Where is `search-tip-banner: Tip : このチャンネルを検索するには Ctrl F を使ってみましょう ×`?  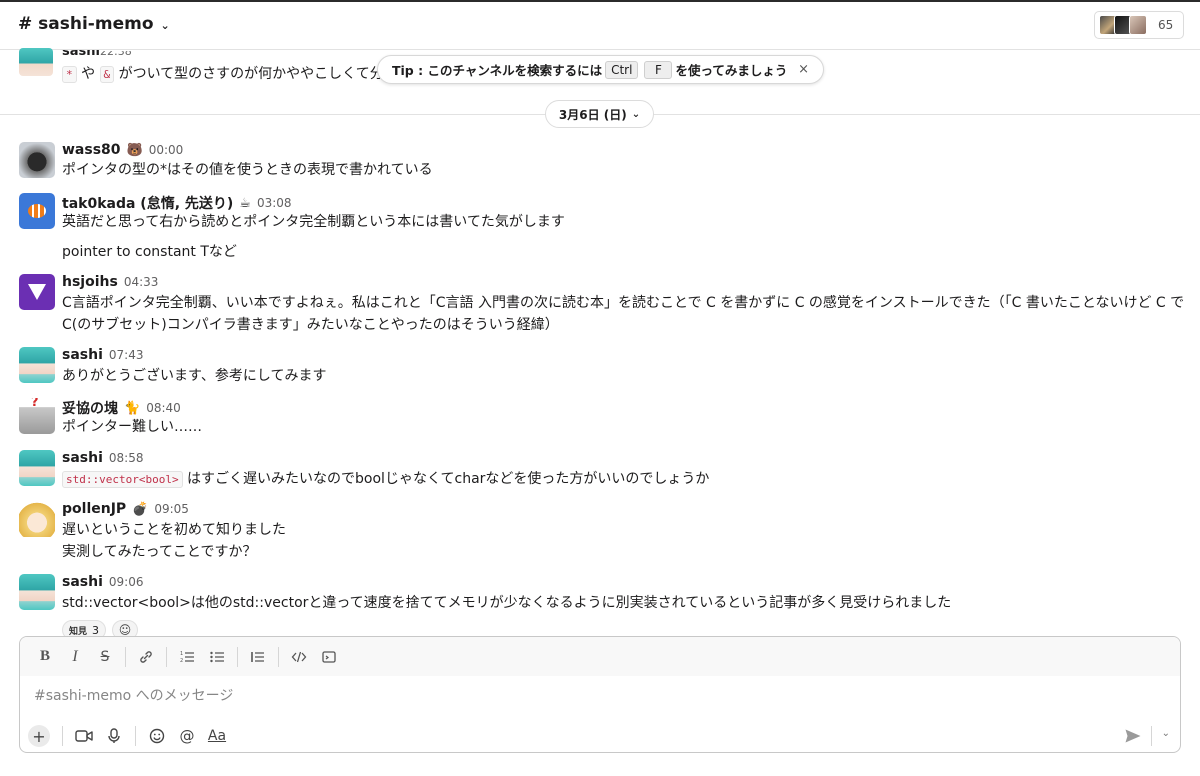 search-tip-banner: Tip : このチャンネルを検索するには Ctrl F を使ってみましょう × is located at coordinates (600, 69).